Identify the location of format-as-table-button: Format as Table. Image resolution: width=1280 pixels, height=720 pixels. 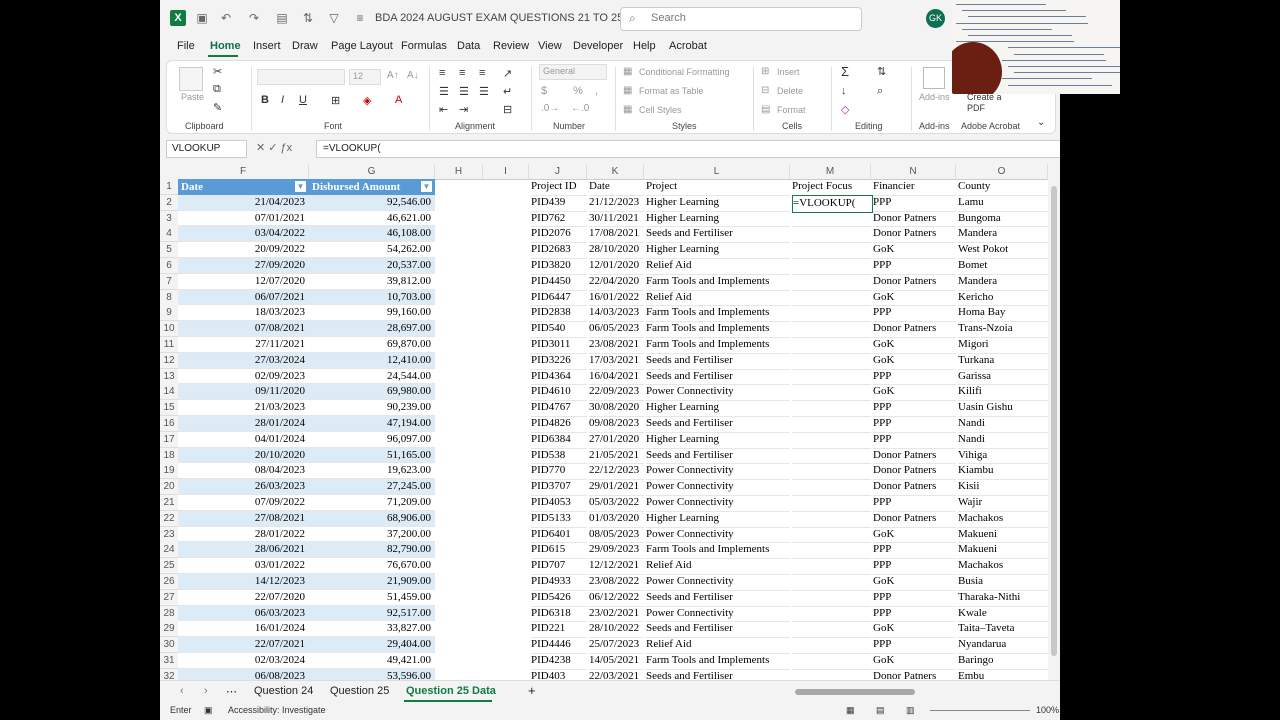
(671, 91).